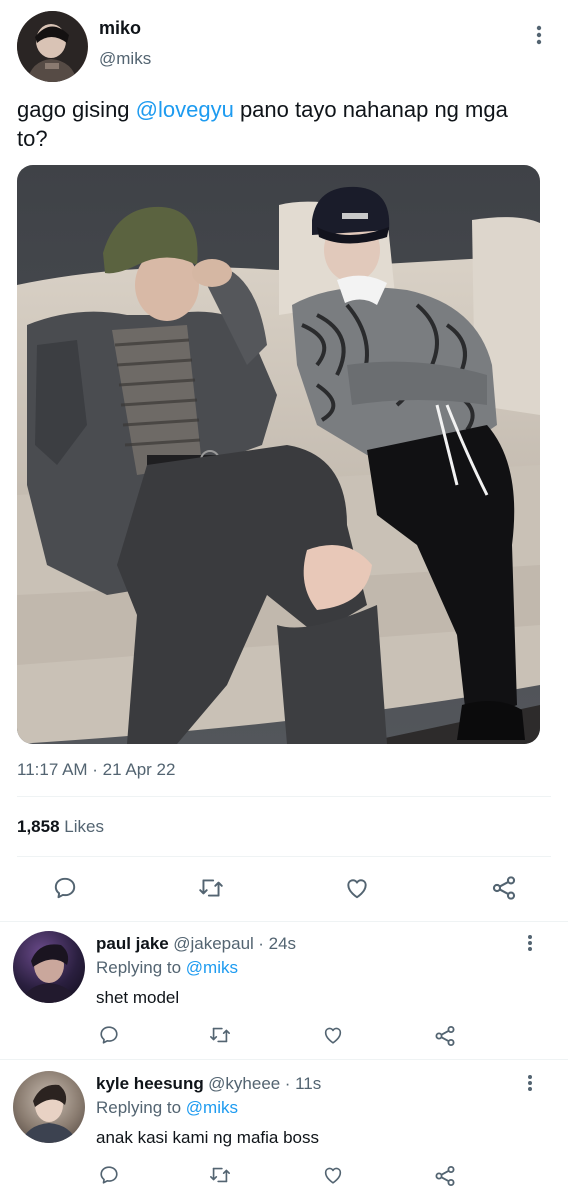 This screenshot has height=1200, width=568. What do you see at coordinates (132, 943) in the screenshot?
I see `reply-author-name: paul jake` at bounding box center [132, 943].